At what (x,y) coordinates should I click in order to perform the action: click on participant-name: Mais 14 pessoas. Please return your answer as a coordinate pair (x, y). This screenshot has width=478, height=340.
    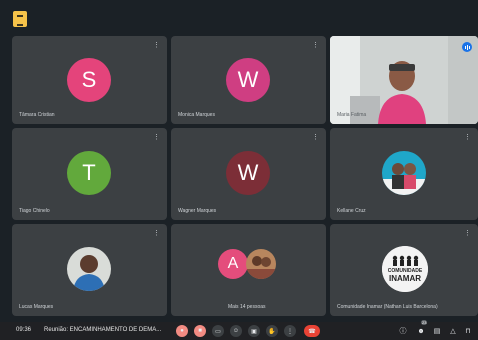
    Looking at the image, I should click on (247, 307).